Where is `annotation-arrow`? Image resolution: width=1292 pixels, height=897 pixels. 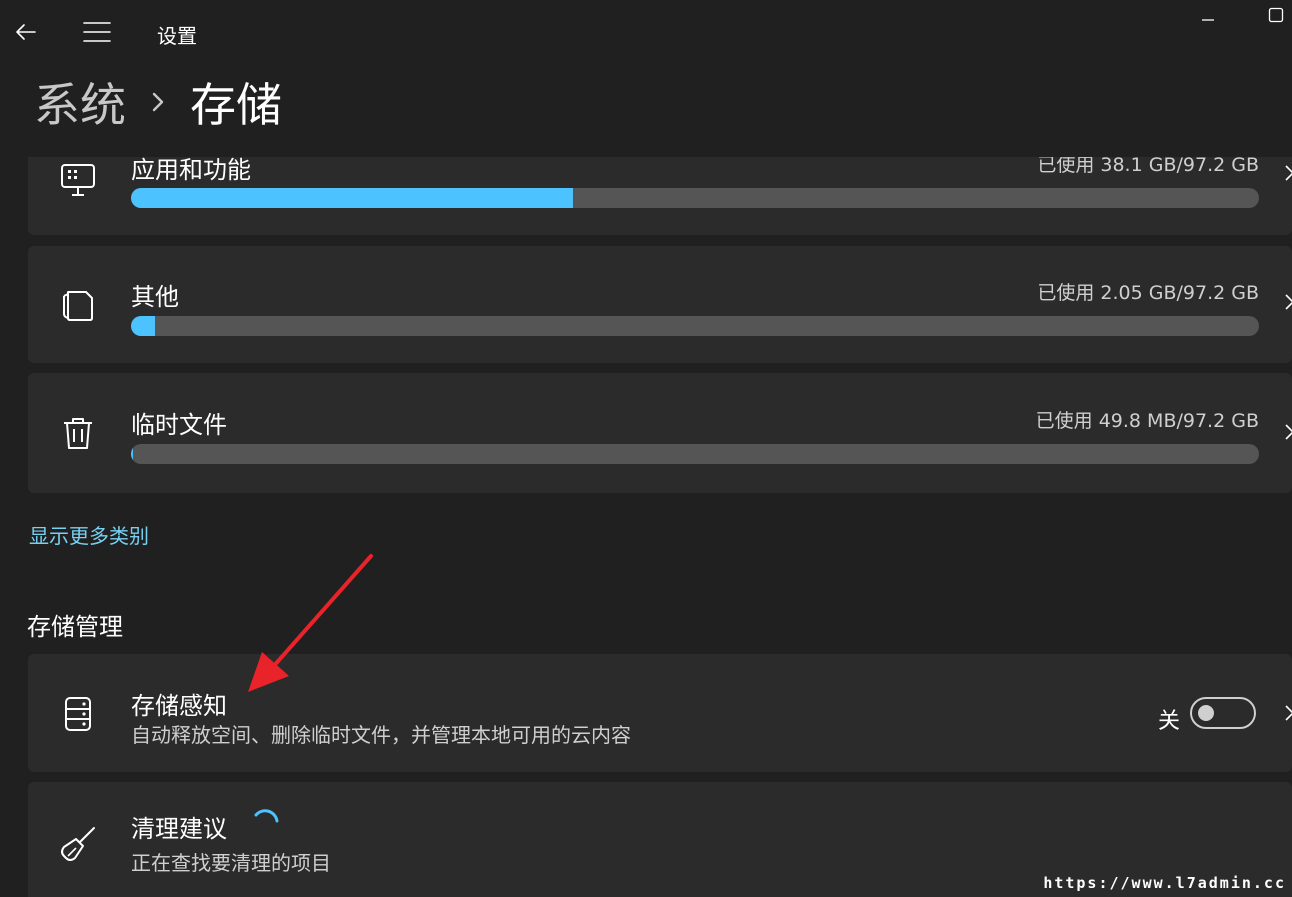
annotation-arrow is located at coordinates (310, 623).